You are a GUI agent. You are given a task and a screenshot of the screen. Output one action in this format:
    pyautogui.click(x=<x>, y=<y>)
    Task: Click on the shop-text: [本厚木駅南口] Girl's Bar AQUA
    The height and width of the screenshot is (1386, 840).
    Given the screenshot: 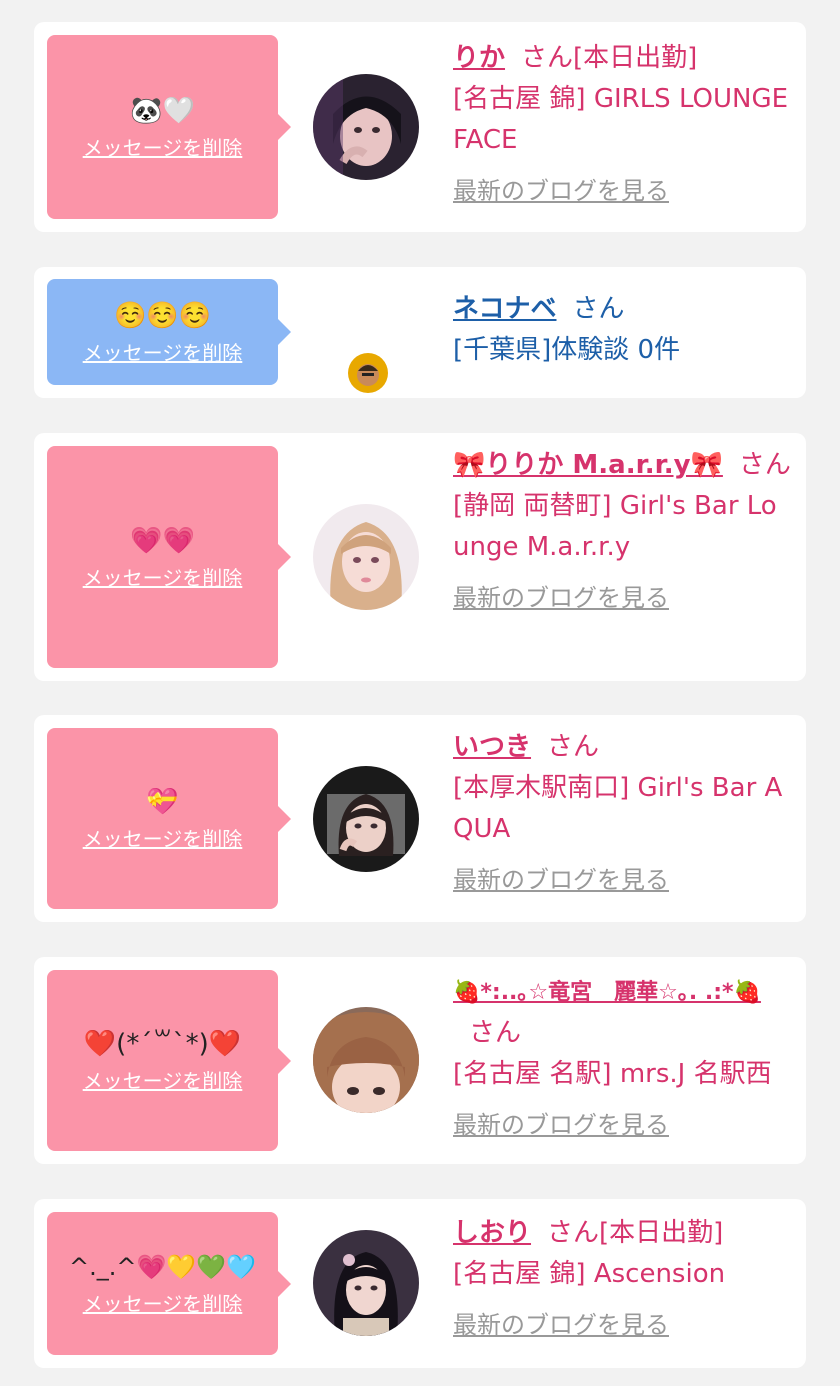 What is the action you would take?
    pyautogui.click(x=618, y=808)
    